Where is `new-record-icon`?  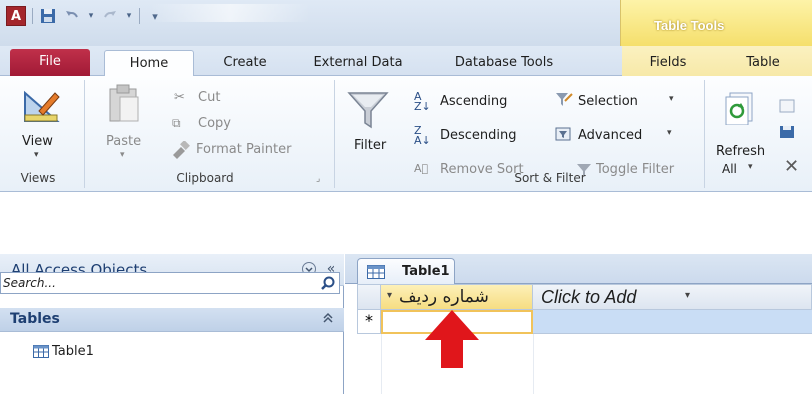
new-record-icon is located at coordinates (787, 106).